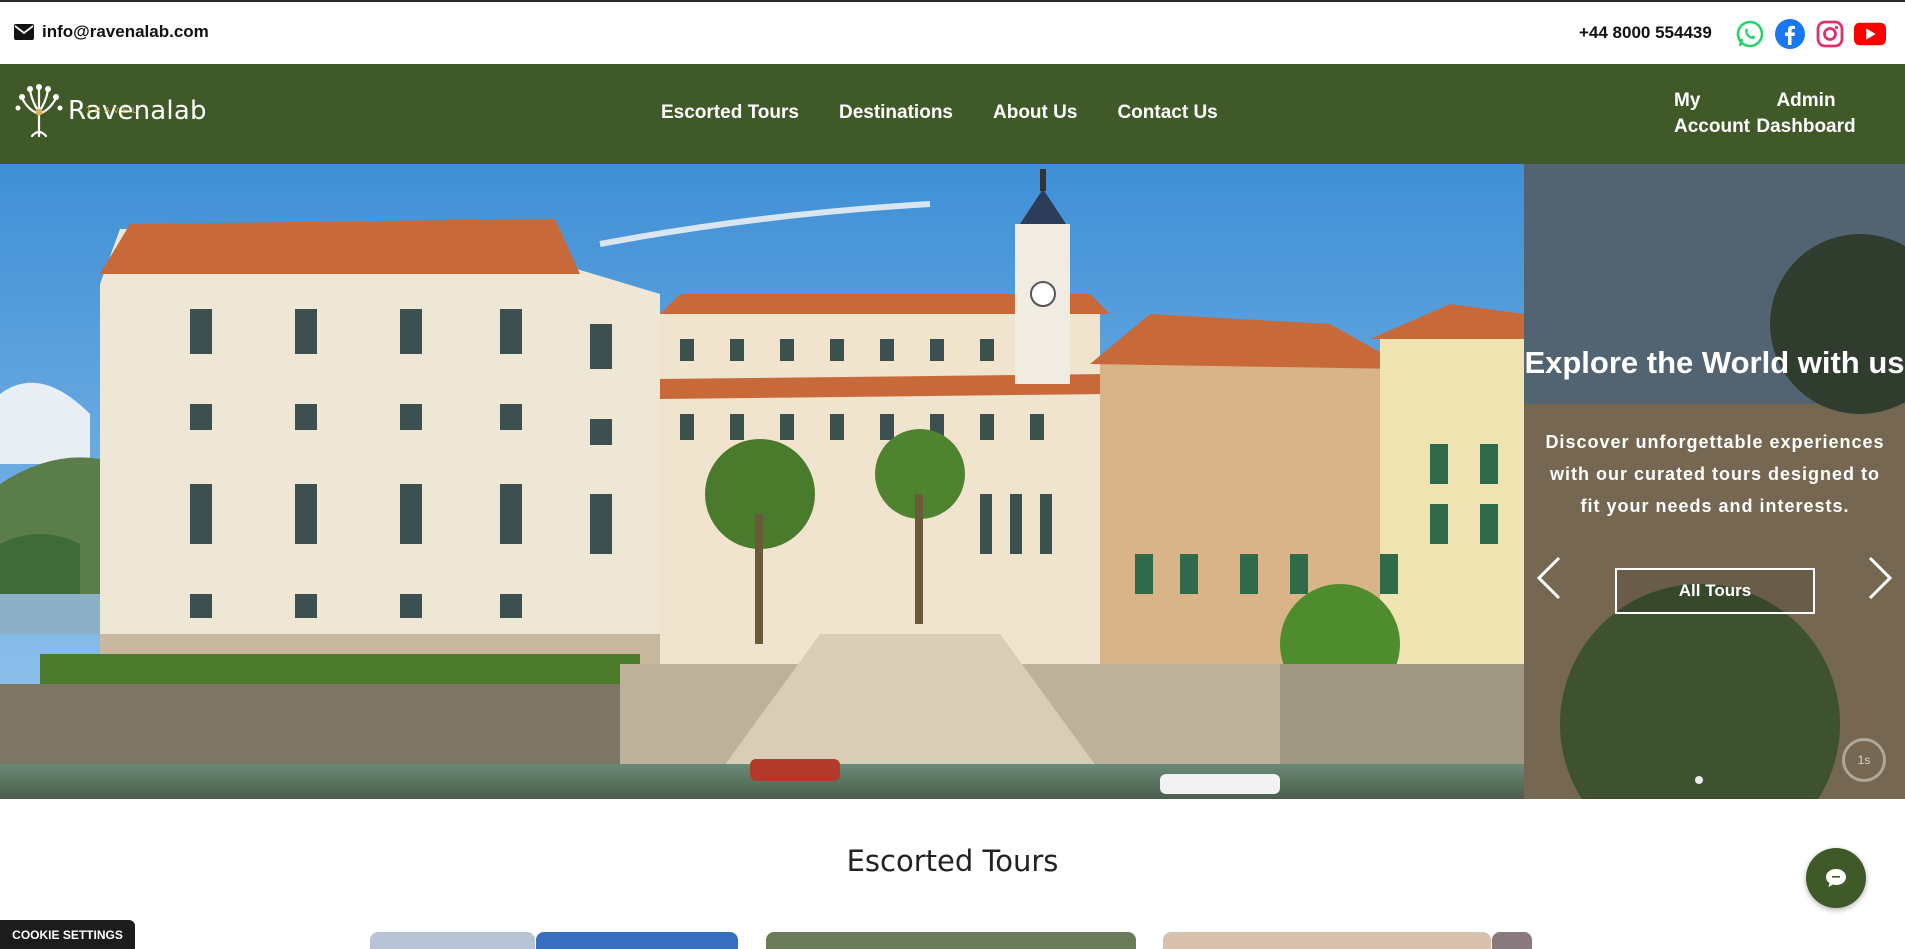 The height and width of the screenshot is (949, 1905). Describe the element at coordinates (1548, 578) in the screenshot. I see `chevron-left-icon` at that location.